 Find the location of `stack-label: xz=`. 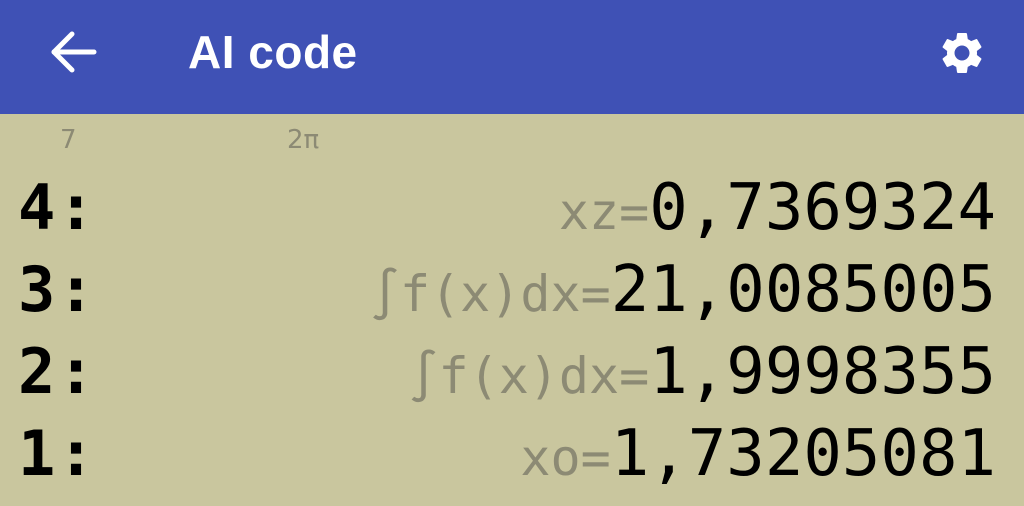

stack-label: xz= is located at coordinates (604, 212).